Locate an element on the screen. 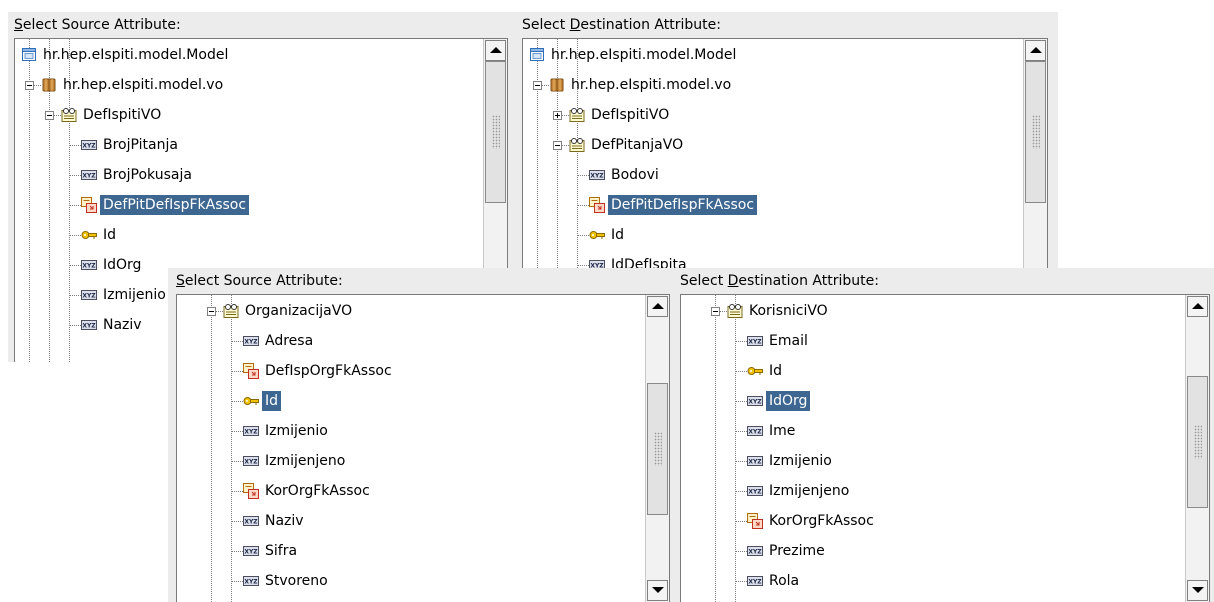  package-icon is located at coordinates (557, 85).